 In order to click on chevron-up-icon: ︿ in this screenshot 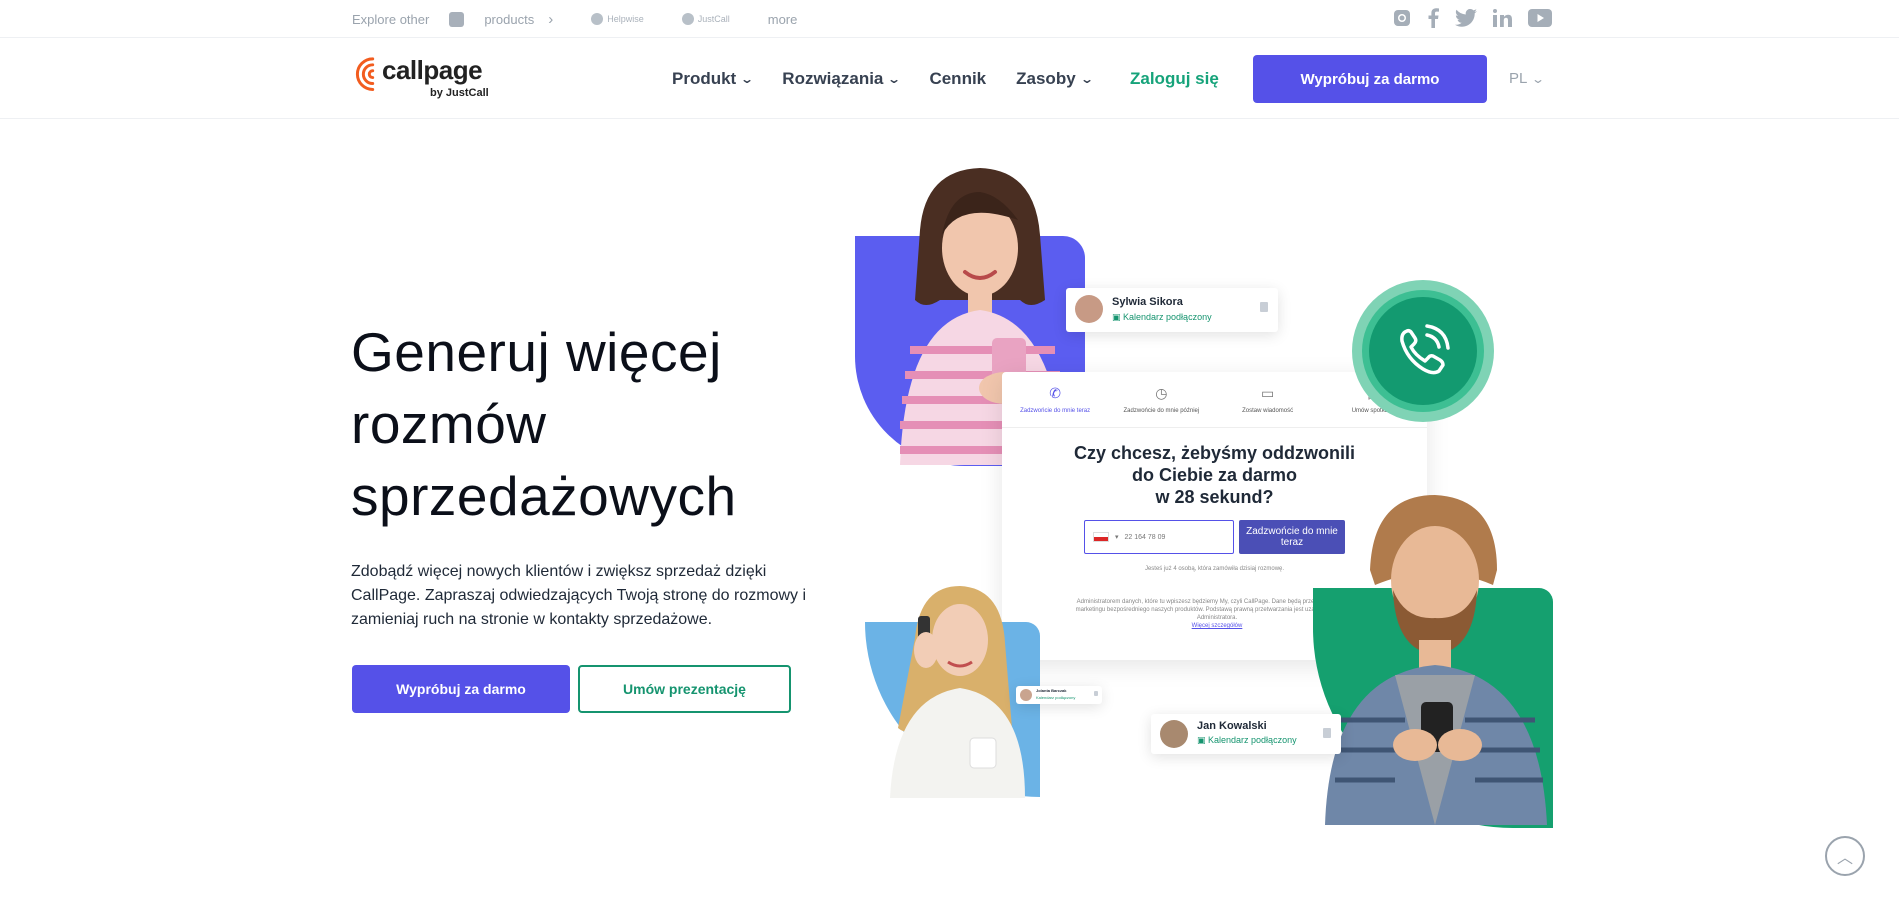, I will do `click(1844, 858)`.